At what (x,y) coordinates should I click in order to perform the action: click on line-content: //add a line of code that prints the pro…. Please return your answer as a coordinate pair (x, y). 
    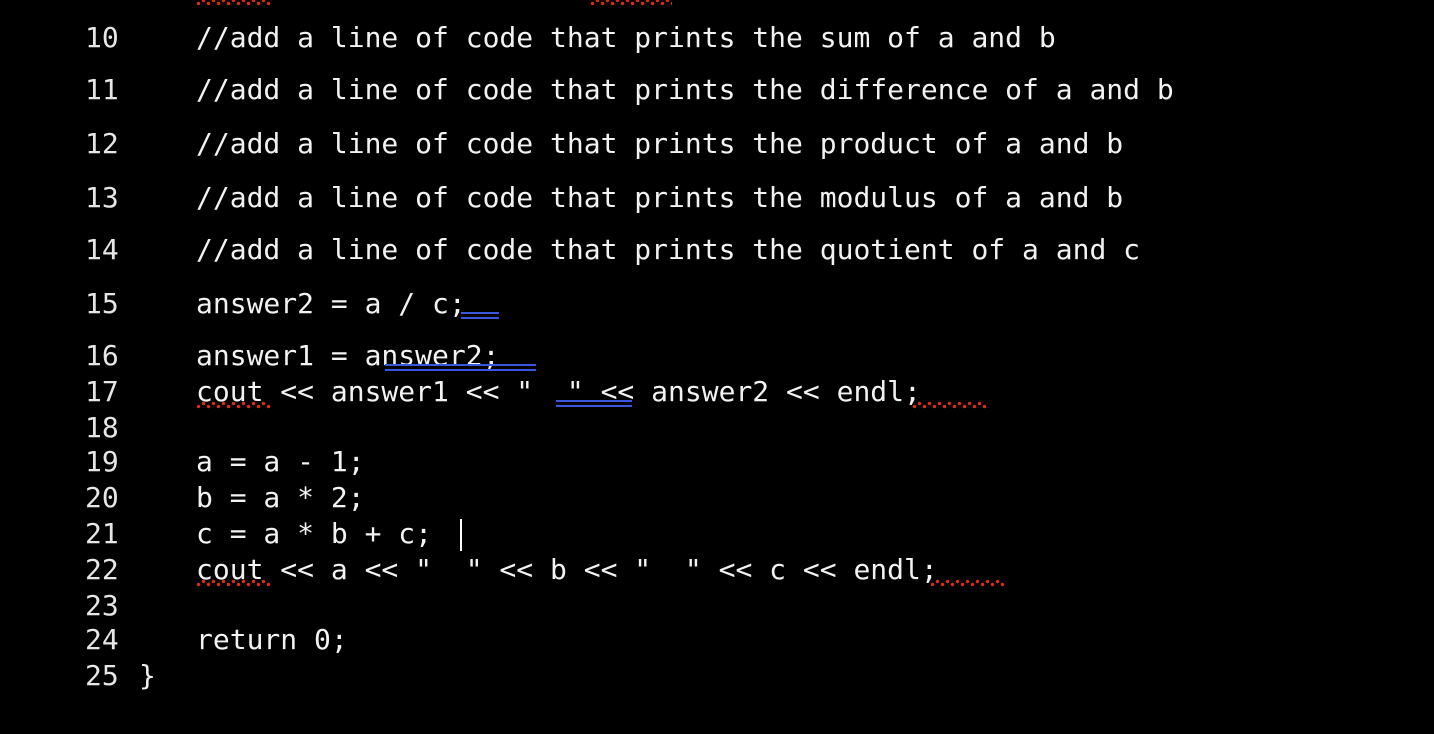
    Looking at the image, I should click on (660, 143).